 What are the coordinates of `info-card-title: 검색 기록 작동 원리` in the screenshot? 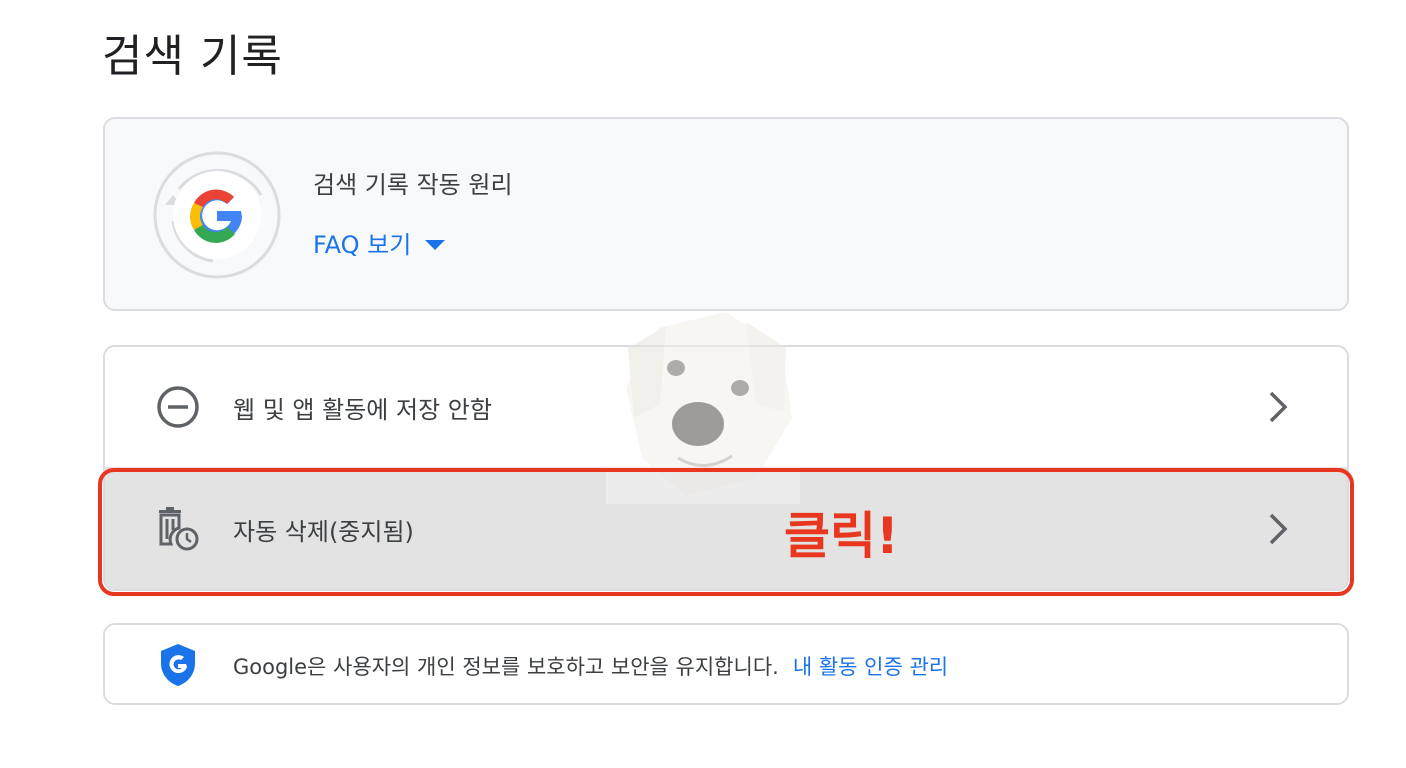 It's located at (413, 185).